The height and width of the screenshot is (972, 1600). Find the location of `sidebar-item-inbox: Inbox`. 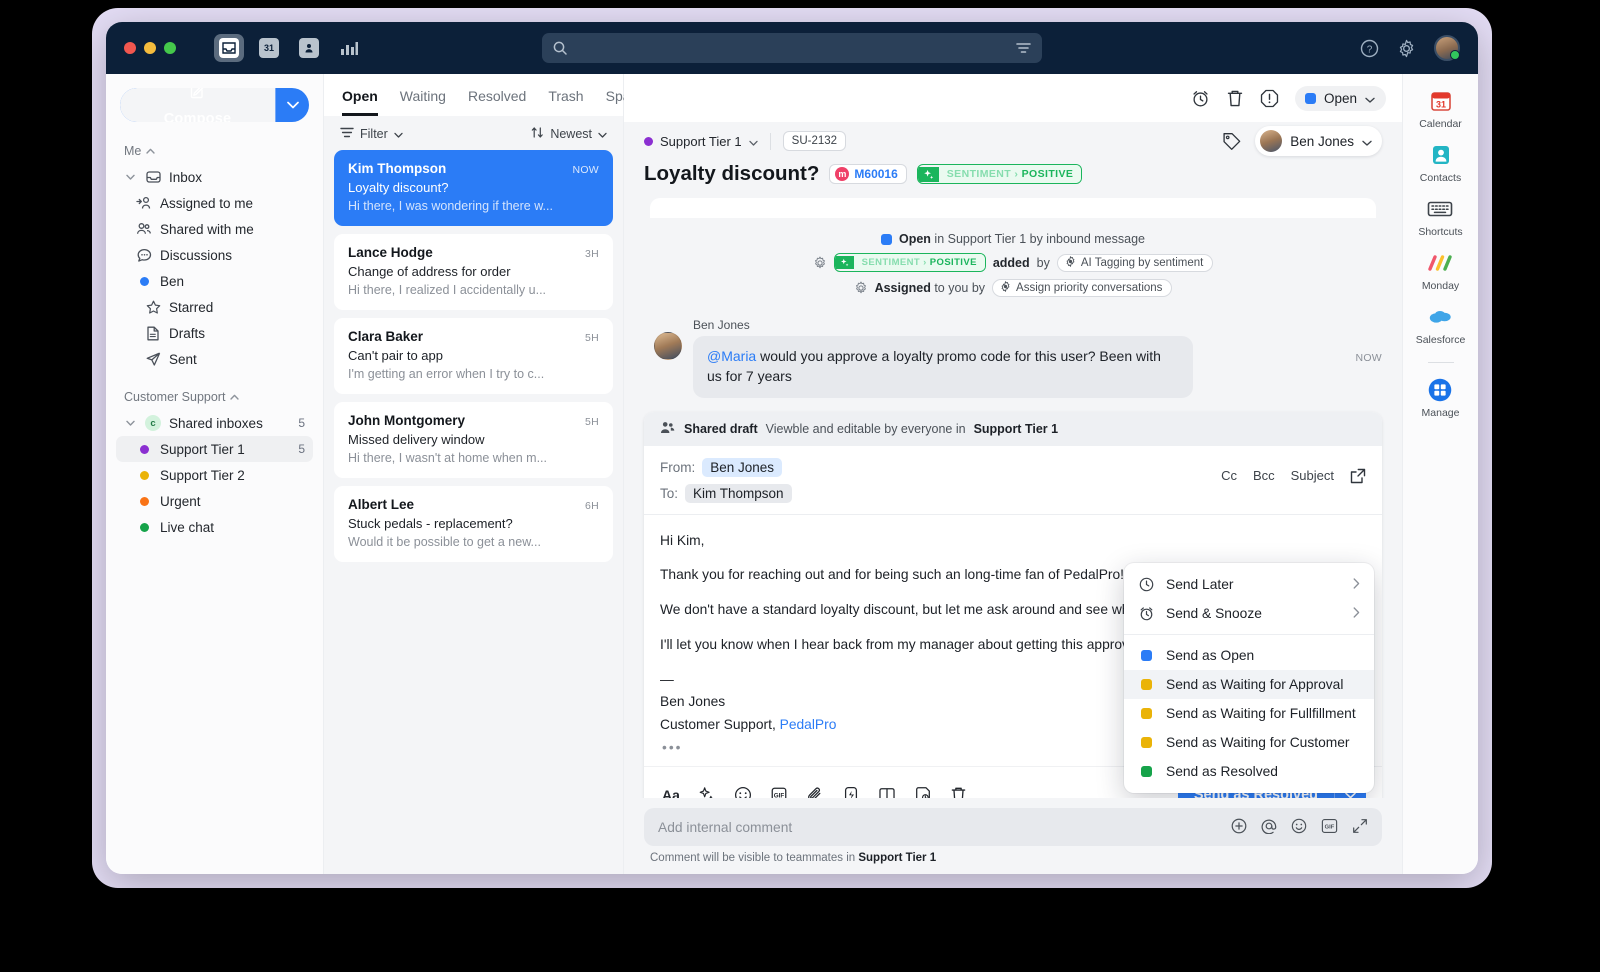

sidebar-item-inbox: Inbox is located at coordinates (214, 177).